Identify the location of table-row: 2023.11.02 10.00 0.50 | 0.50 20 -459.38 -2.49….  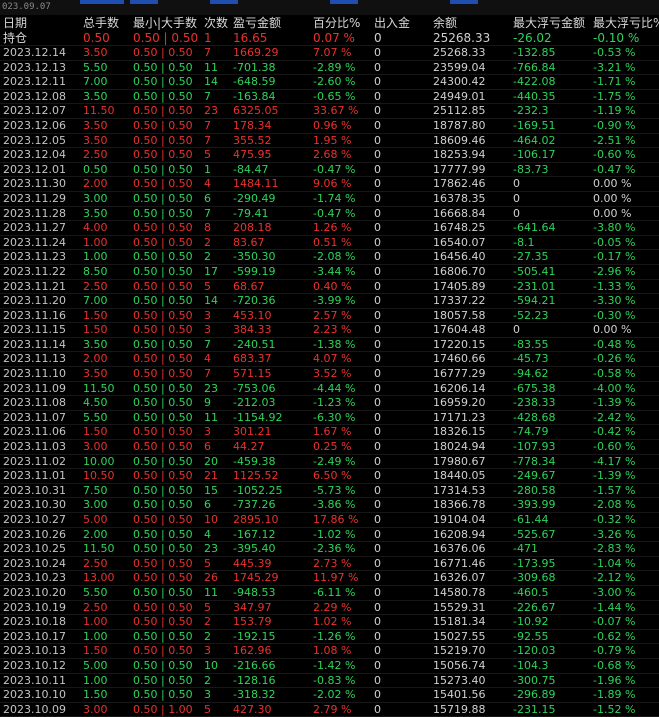
(329, 462).